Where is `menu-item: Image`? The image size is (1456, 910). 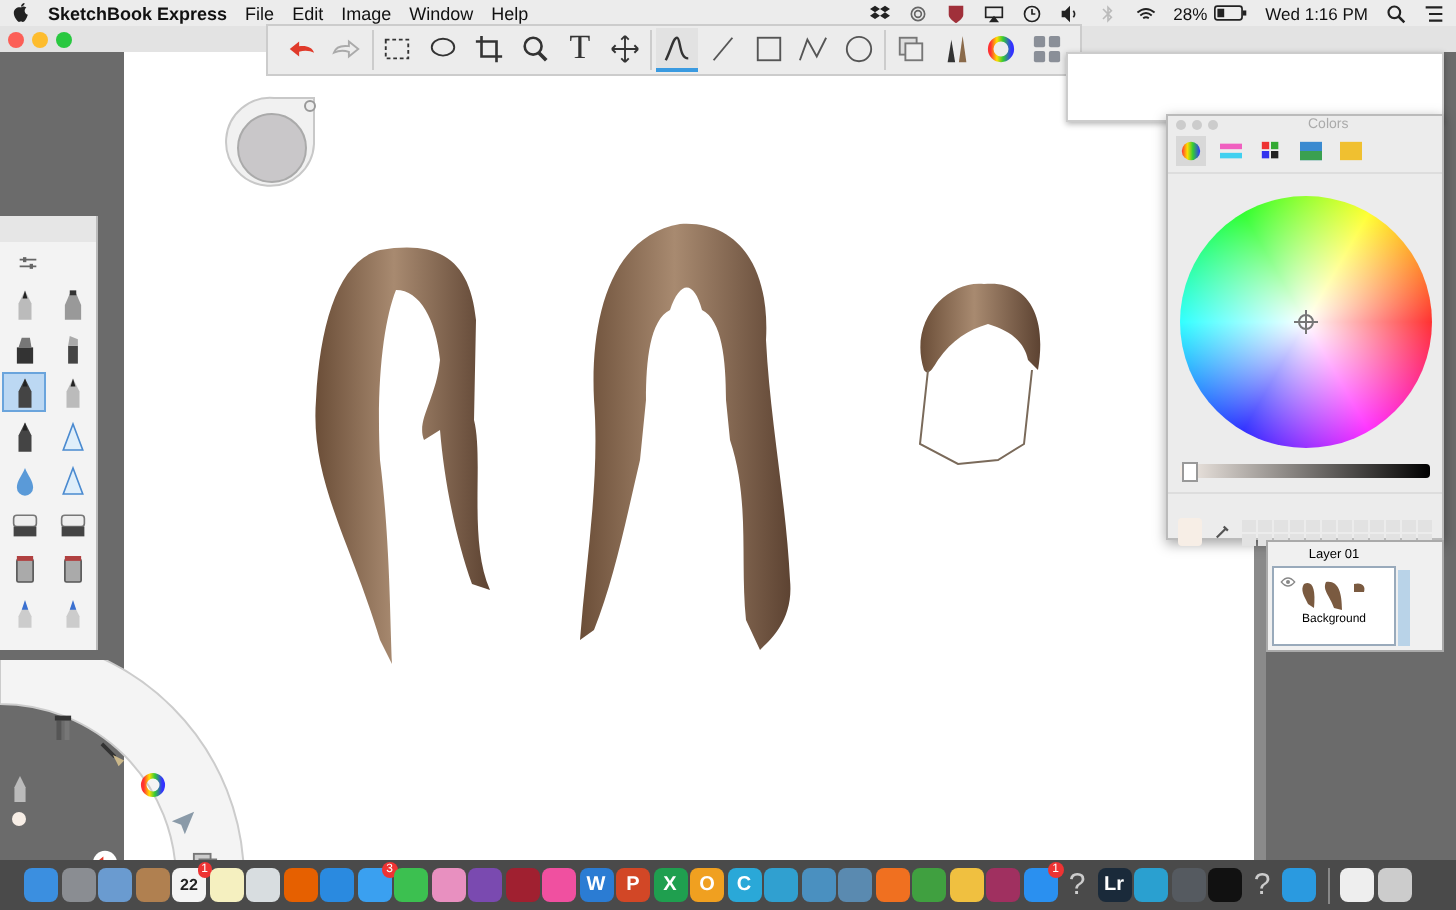 menu-item: Image is located at coordinates (366, 13).